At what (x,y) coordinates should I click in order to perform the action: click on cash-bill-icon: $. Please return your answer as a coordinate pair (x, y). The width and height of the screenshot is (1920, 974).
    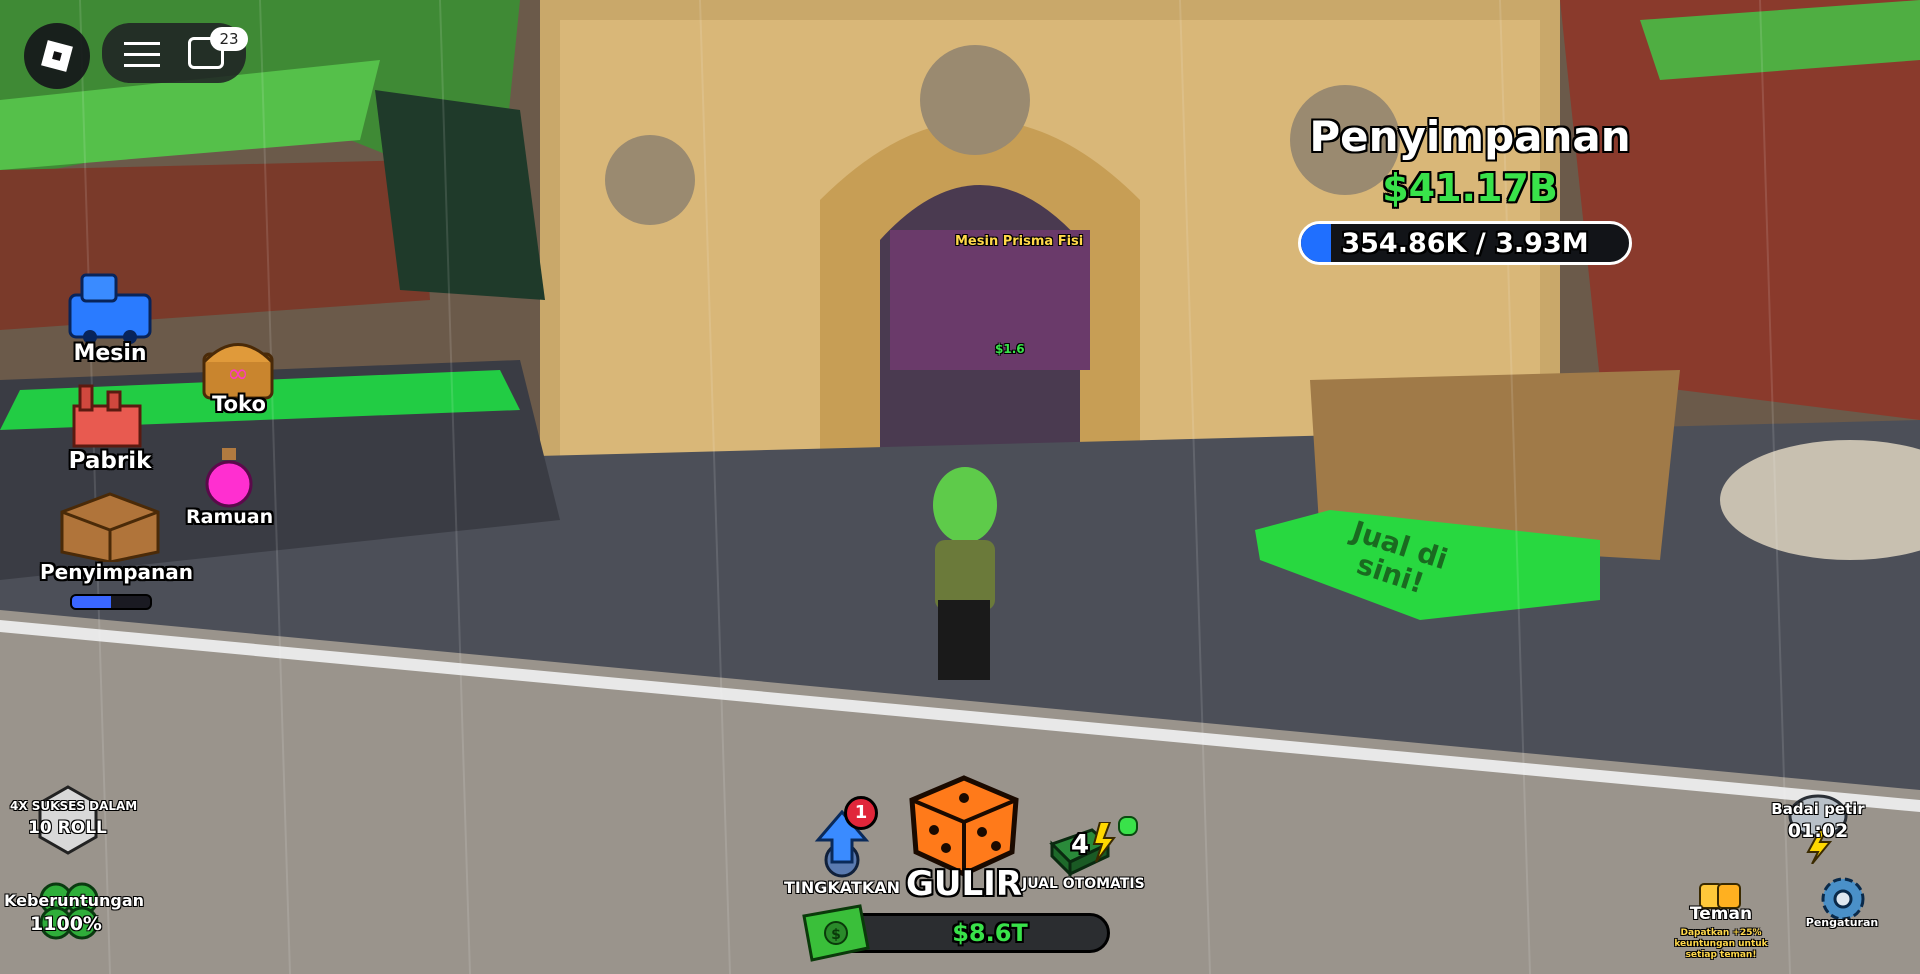
    Looking at the image, I should click on (836, 933).